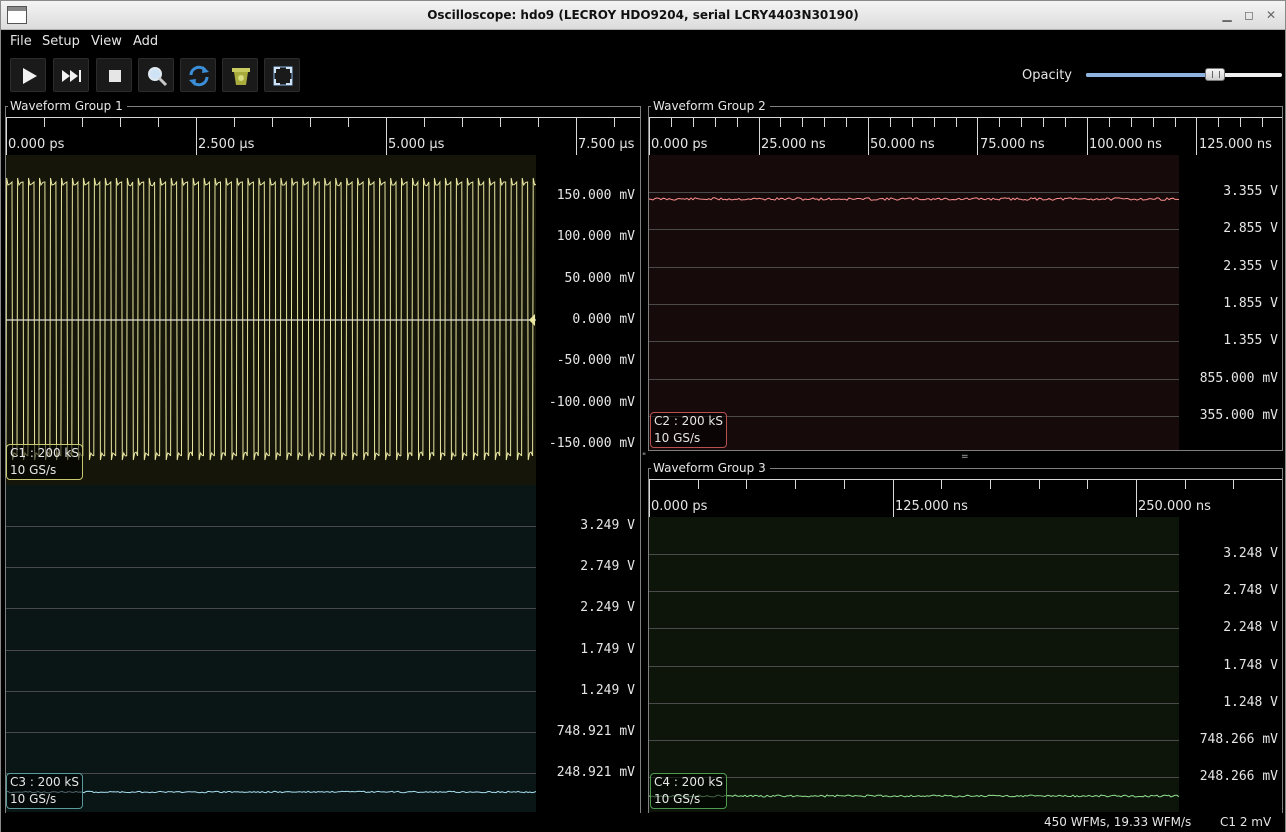 Image resolution: width=1286 pixels, height=832 pixels. What do you see at coordinates (323, 136) in the screenshot?
I see `timeline-group-1: 0.000 ps 2.500 µs 5.000 µs 7.500 µs` at bounding box center [323, 136].